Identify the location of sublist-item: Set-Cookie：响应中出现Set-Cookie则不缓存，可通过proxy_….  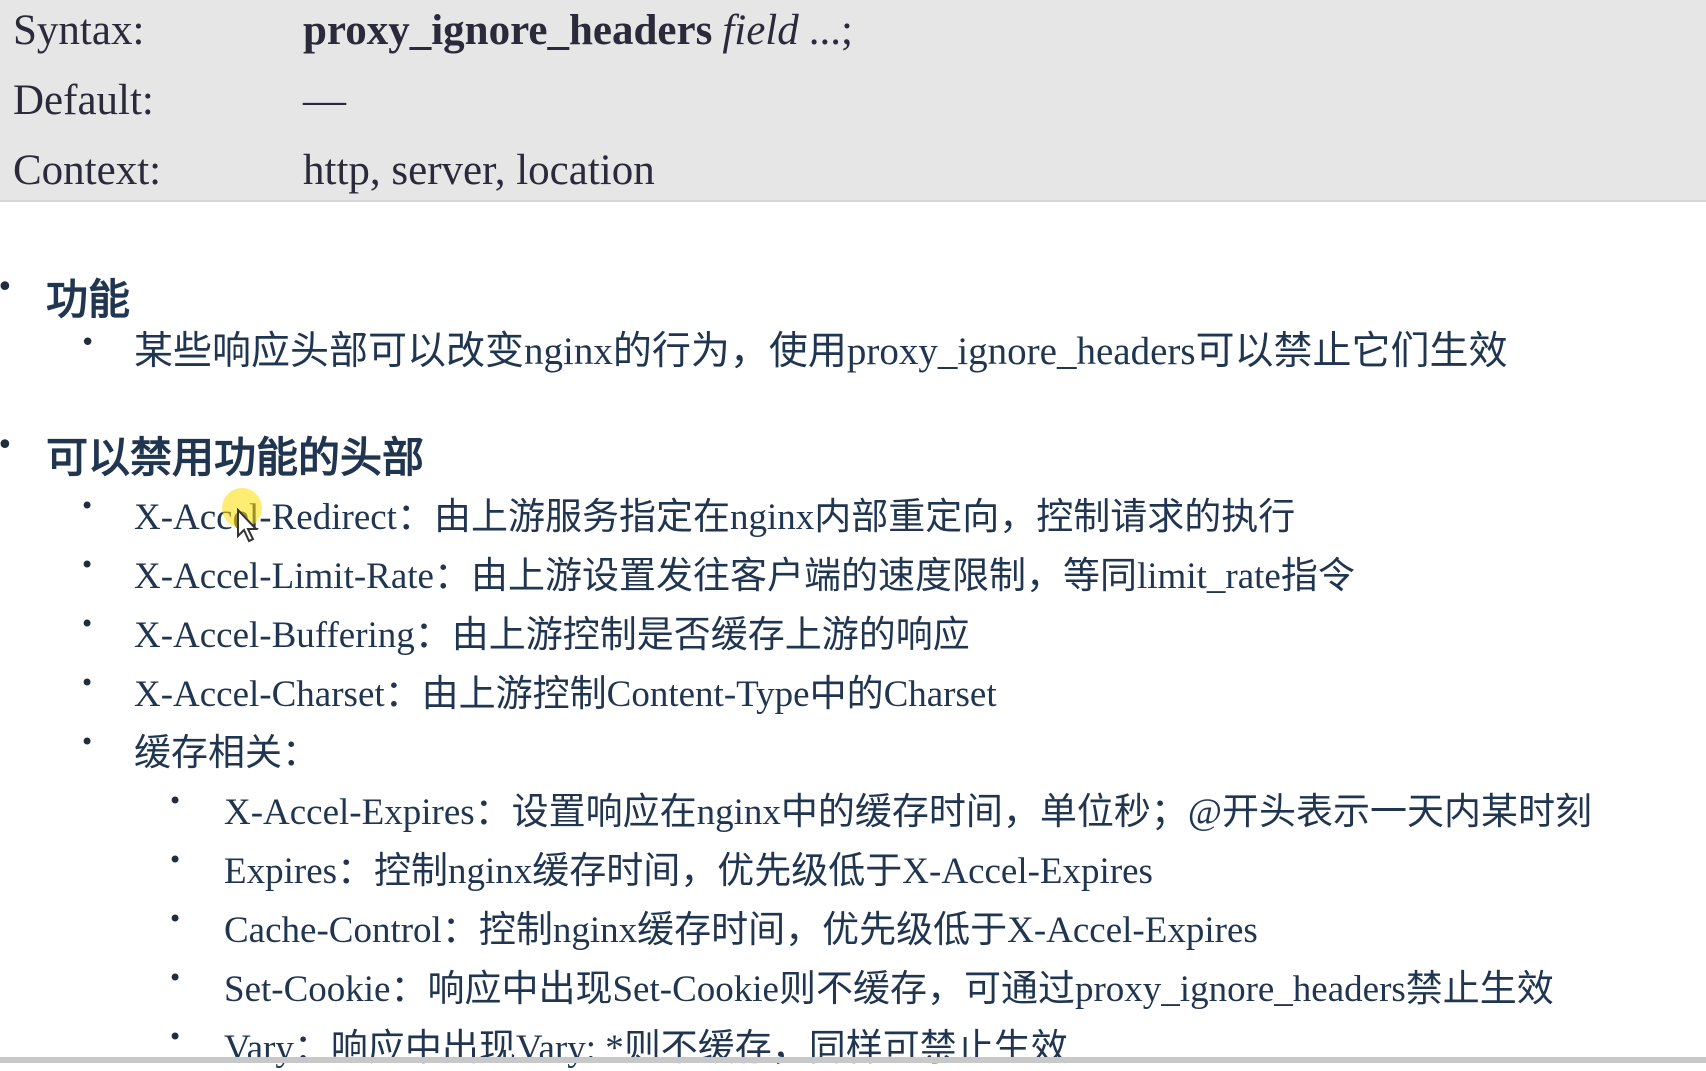
(889, 989).